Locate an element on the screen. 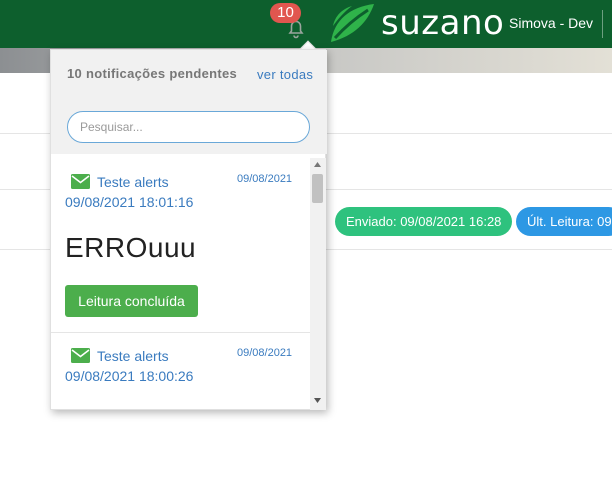  notification-count-badge: 10 is located at coordinates (285, 13).